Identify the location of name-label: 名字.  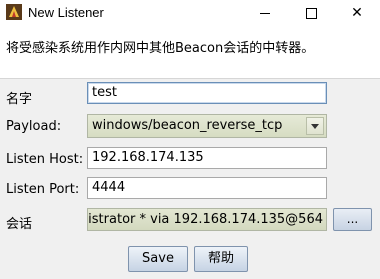
(19, 99).